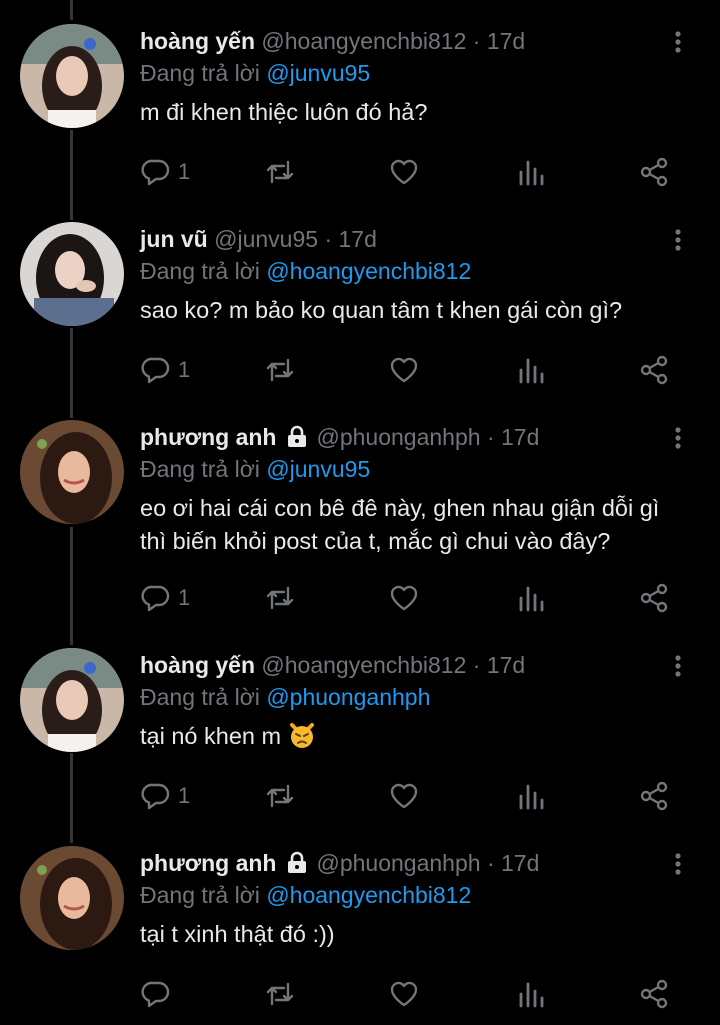 Image resolution: width=720 pixels, height=1025 pixels. I want to click on user-handle: @junvu95, so click(266, 239).